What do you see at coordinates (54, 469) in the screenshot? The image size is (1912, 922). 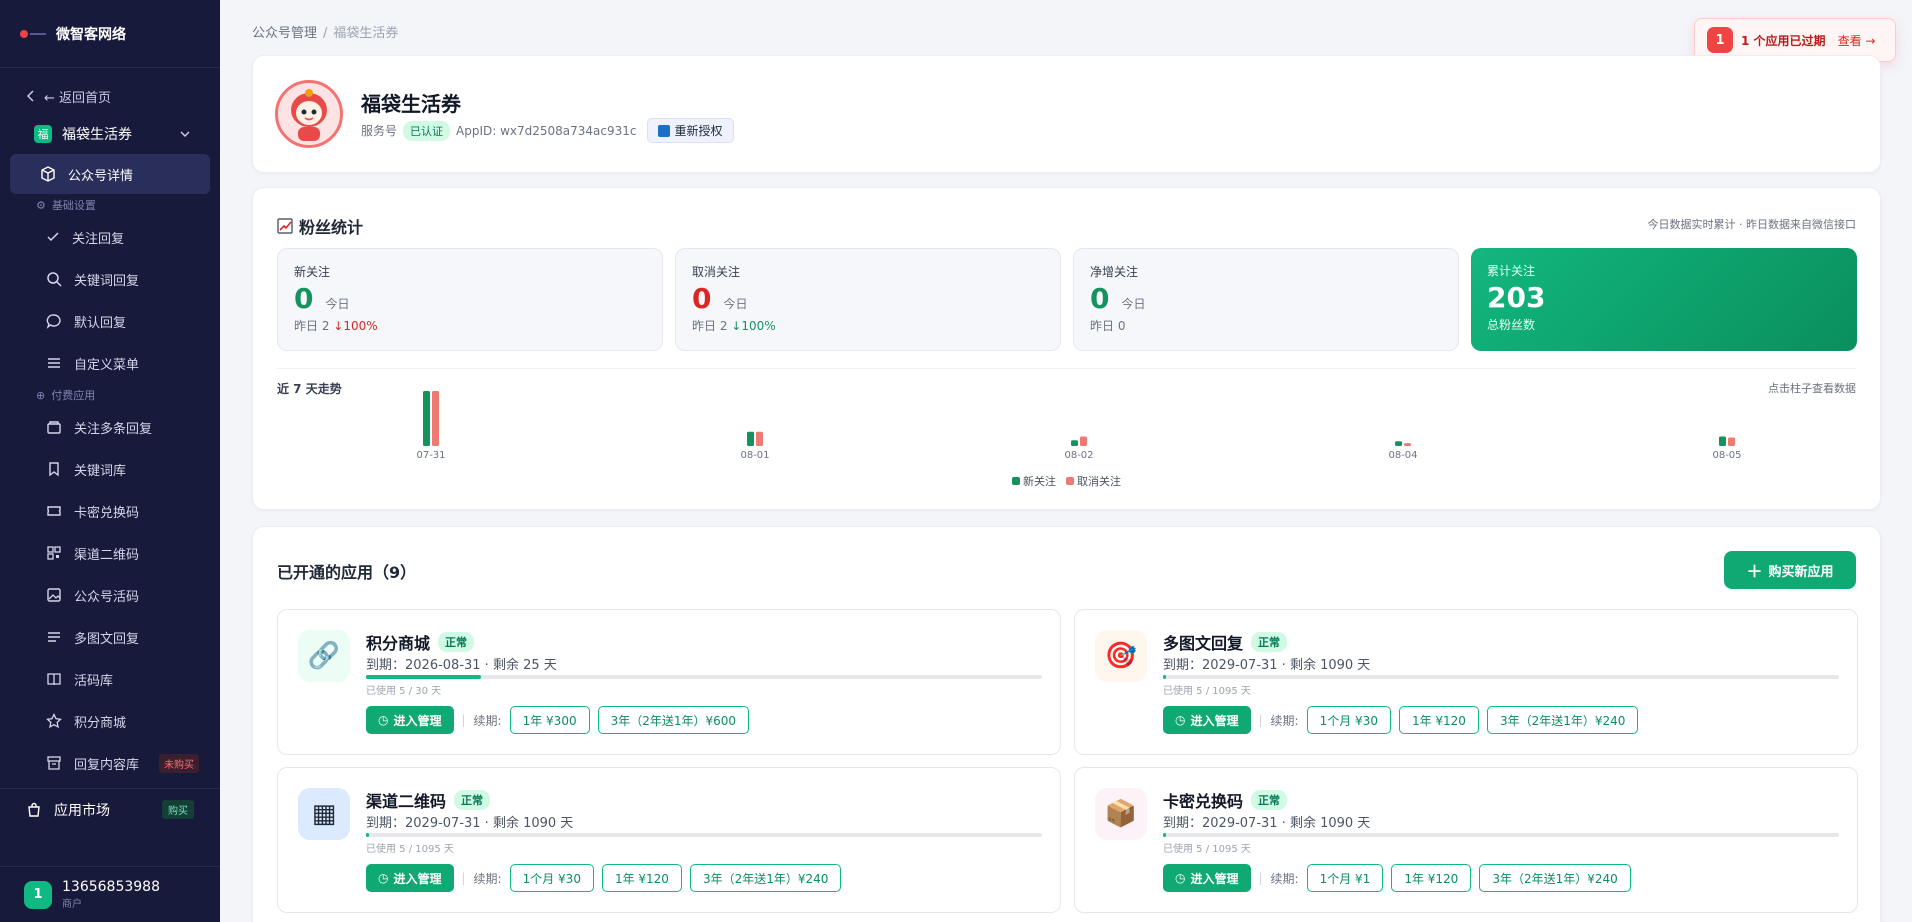 I see `bookmark-icon` at bounding box center [54, 469].